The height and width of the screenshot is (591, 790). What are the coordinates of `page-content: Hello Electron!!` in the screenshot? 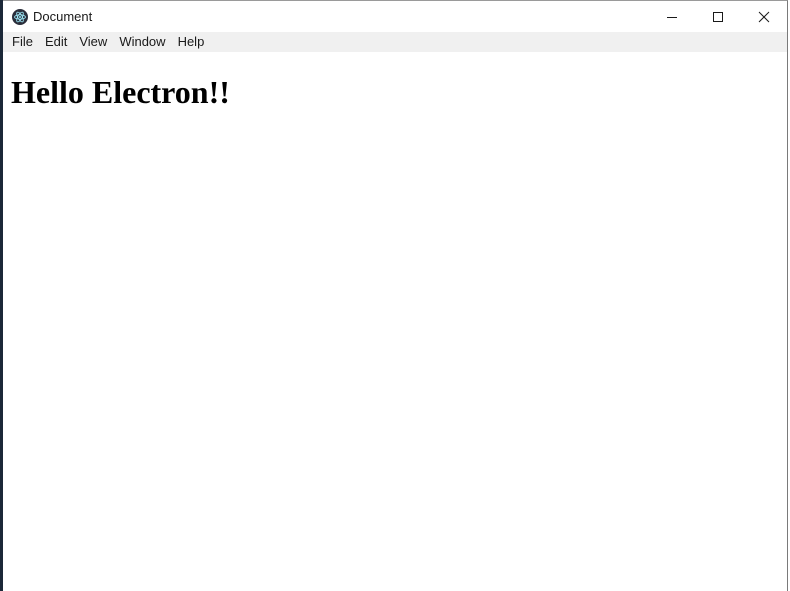 It's located at (395, 81).